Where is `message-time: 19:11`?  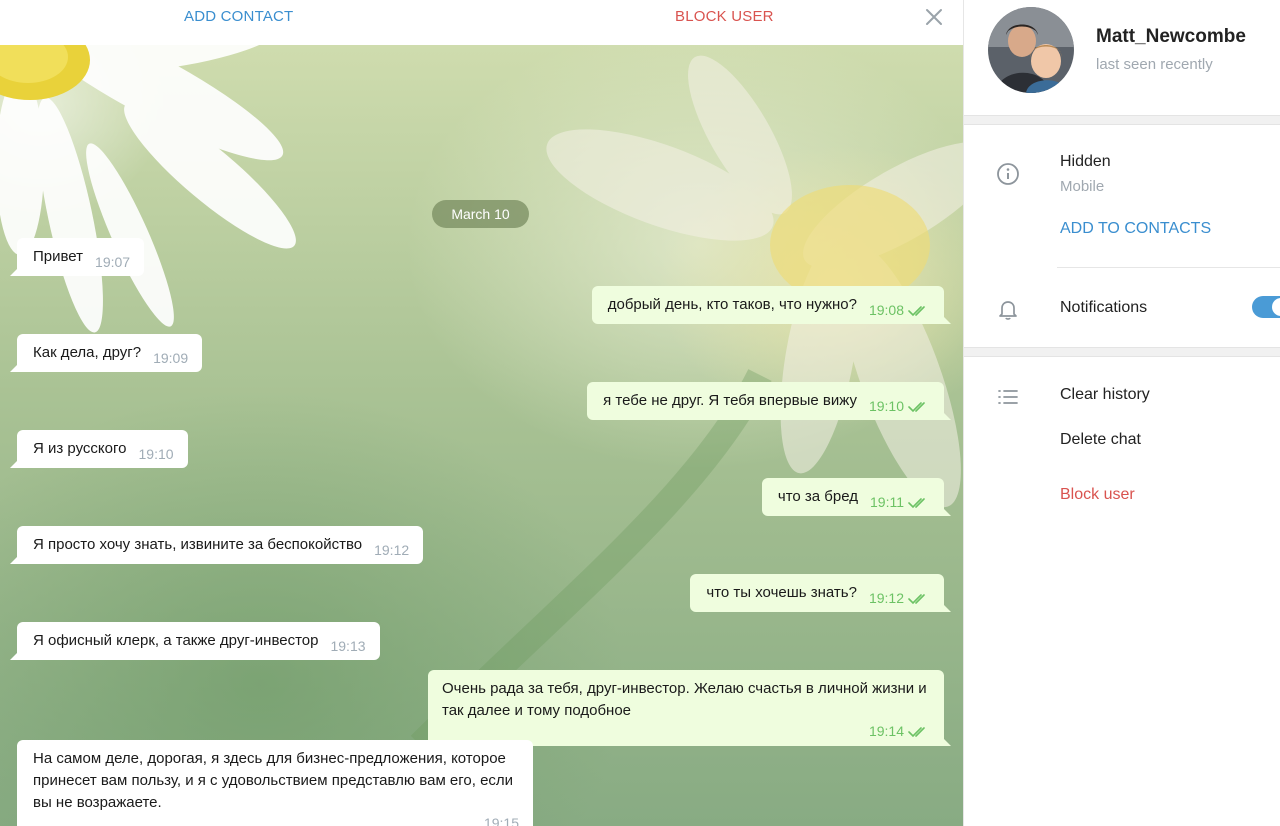 message-time: 19:11 is located at coordinates (887, 502).